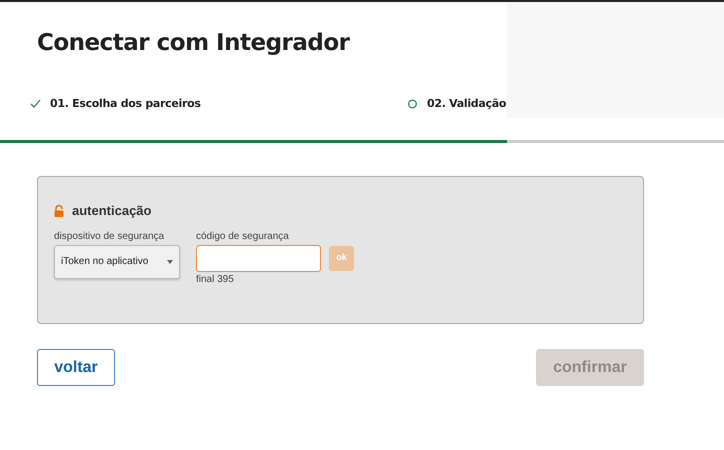 Image resolution: width=724 pixels, height=450 pixels. Describe the element at coordinates (125, 104) in the screenshot. I see `step-label: 01. Escolha dos parceiros` at that location.